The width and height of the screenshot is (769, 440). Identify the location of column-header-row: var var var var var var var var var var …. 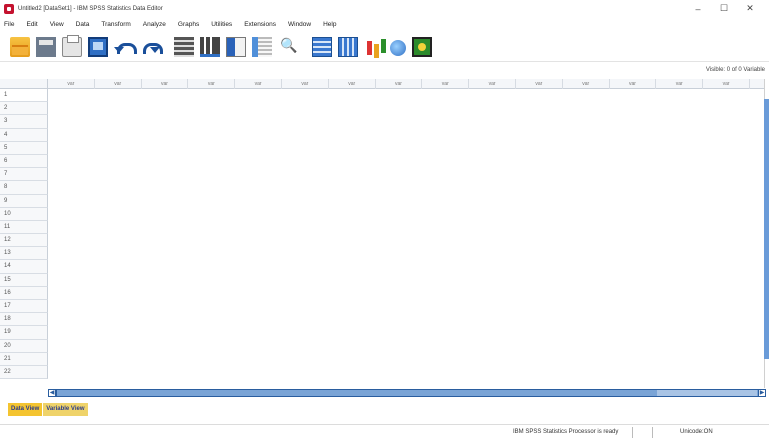
(384, 84).